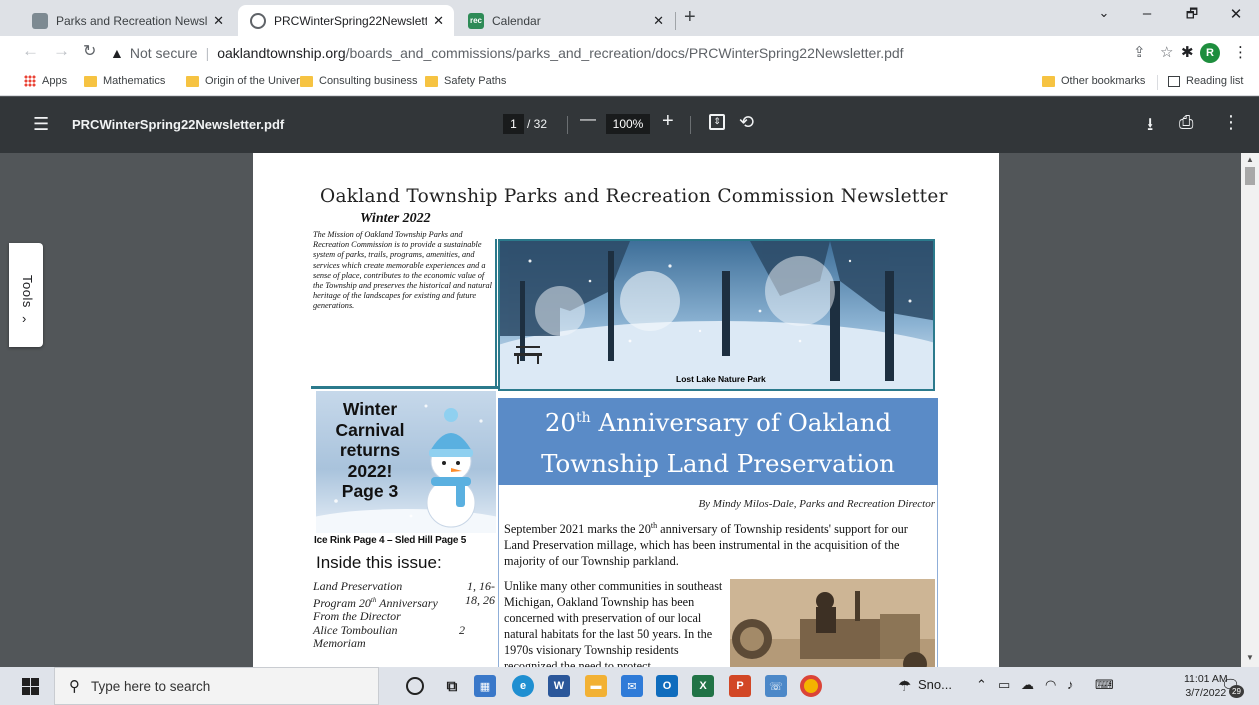 Image resolution: width=1259 pixels, height=705 pixels. Describe the element at coordinates (485, 686) in the screenshot. I see `calendar-taskbar-icon: ▦` at that location.